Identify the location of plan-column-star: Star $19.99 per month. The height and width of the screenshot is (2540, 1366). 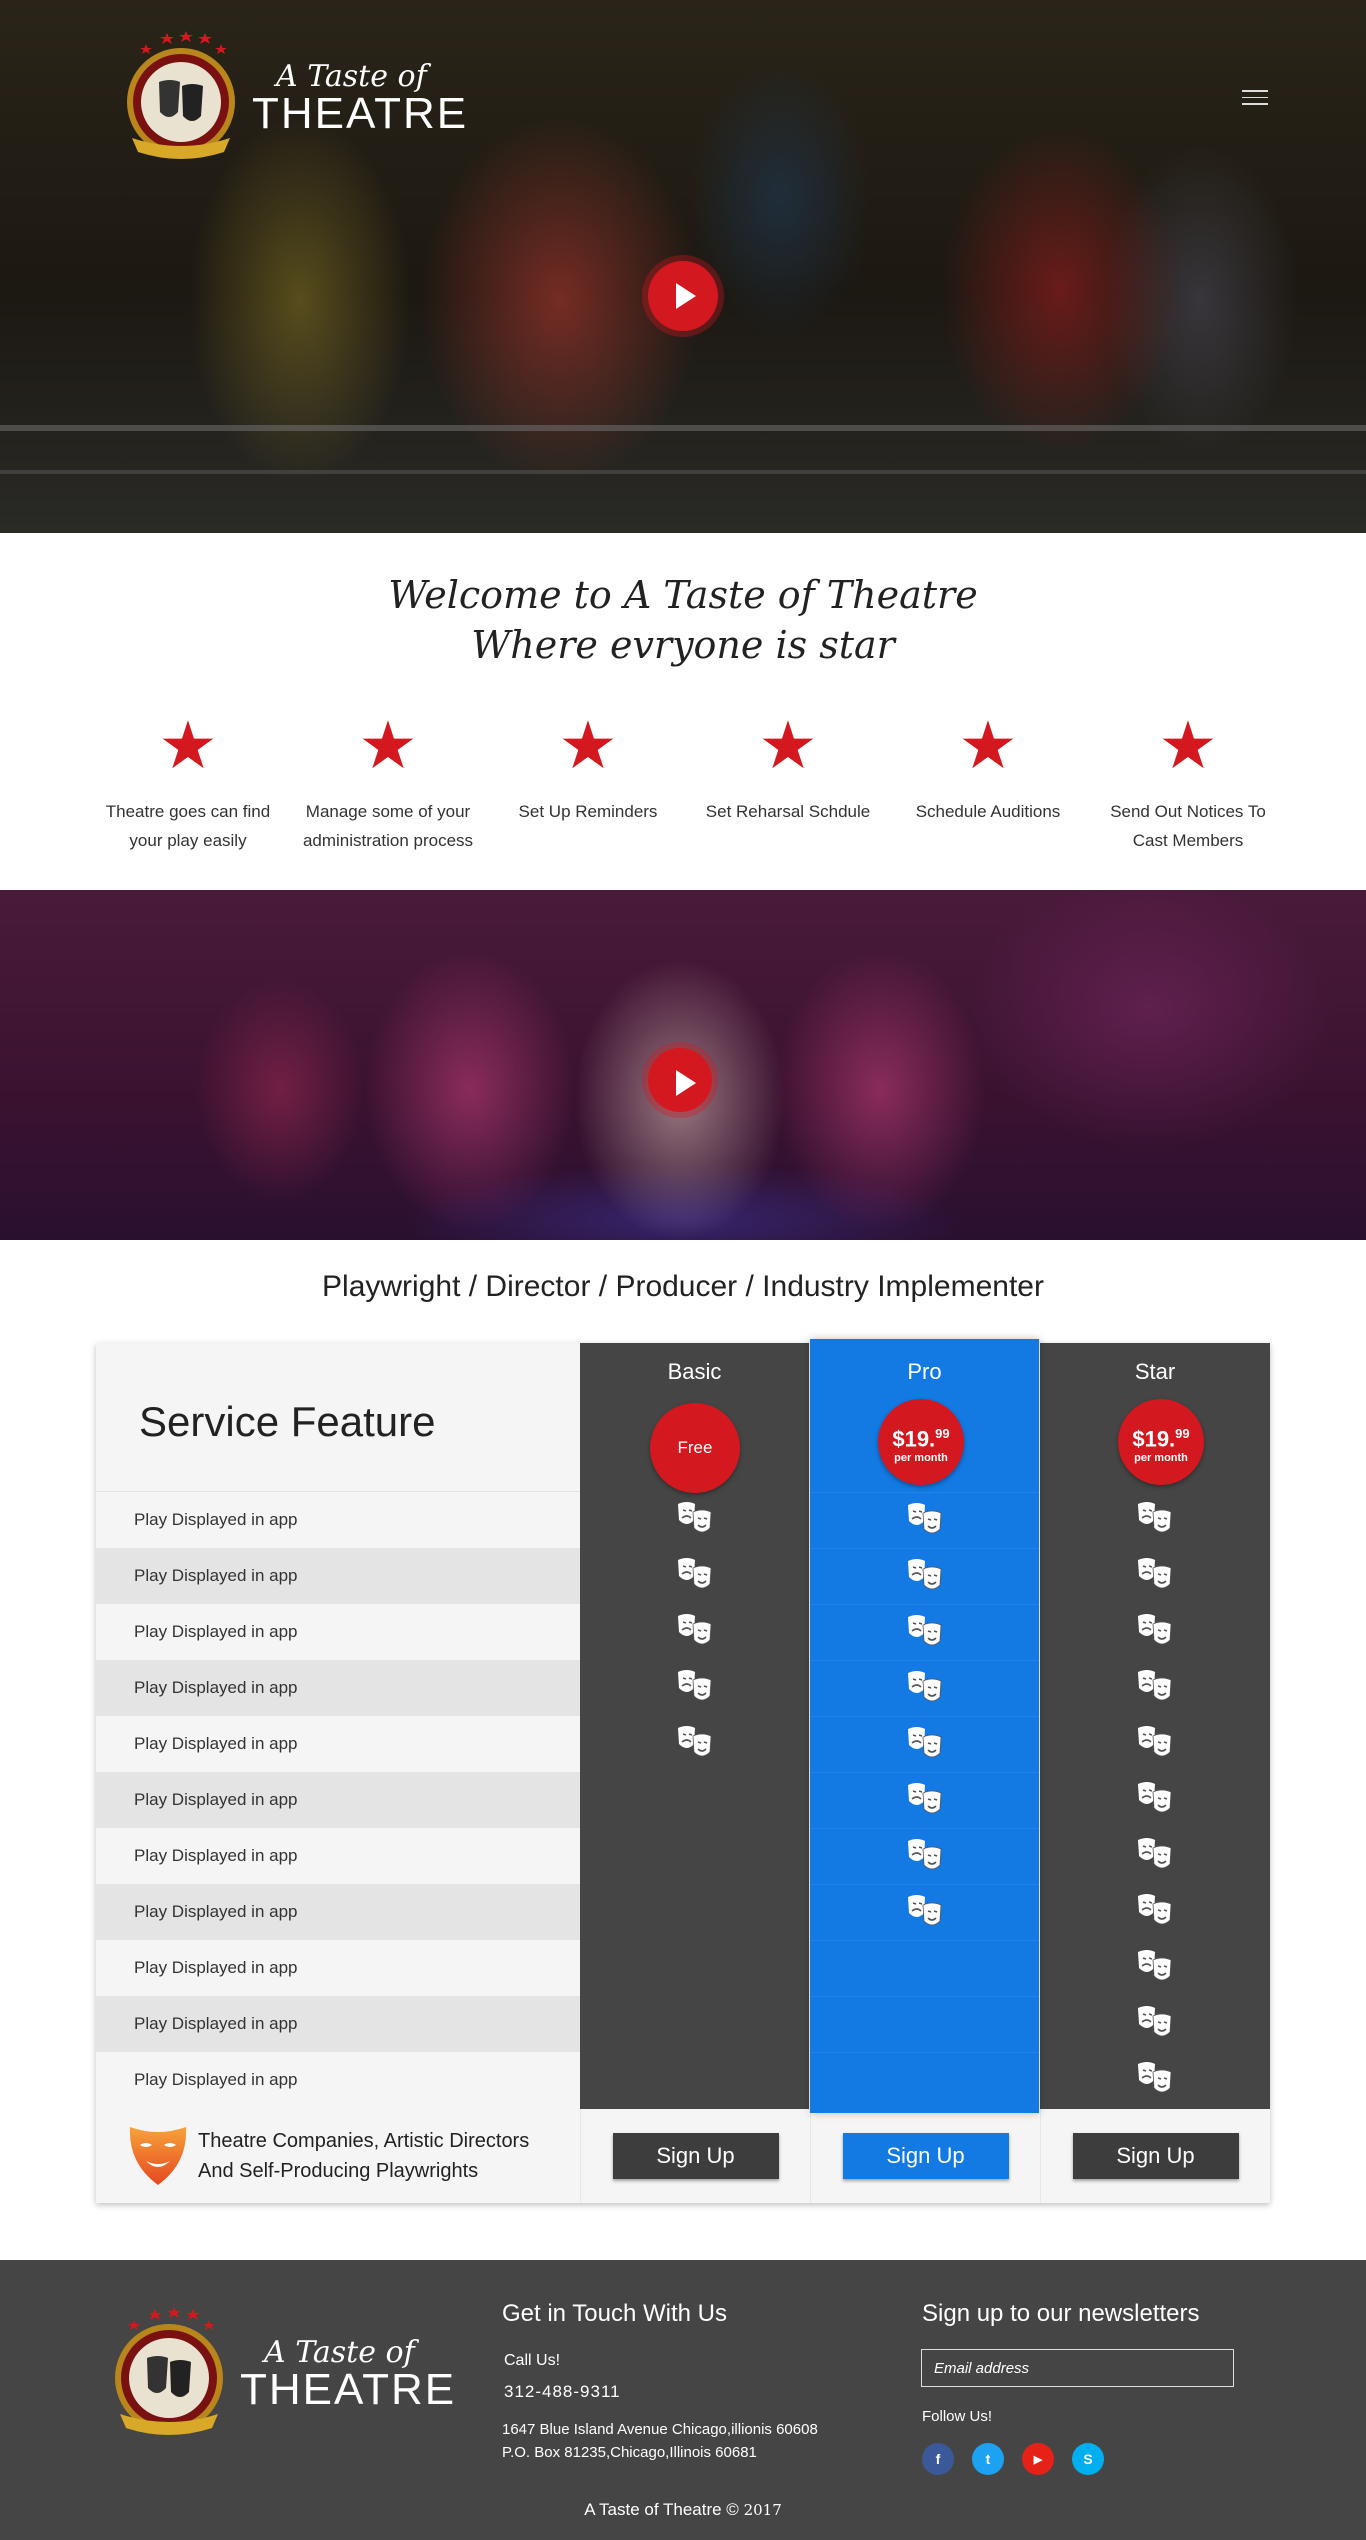
(1155, 1726).